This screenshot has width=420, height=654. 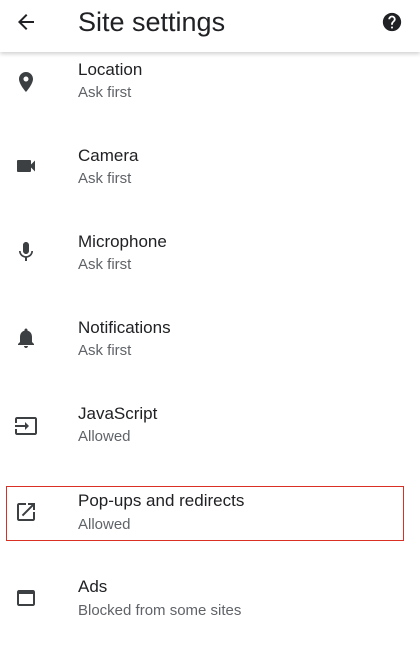 I want to click on setting-title: Pop-ups and redirects, so click(x=161, y=500).